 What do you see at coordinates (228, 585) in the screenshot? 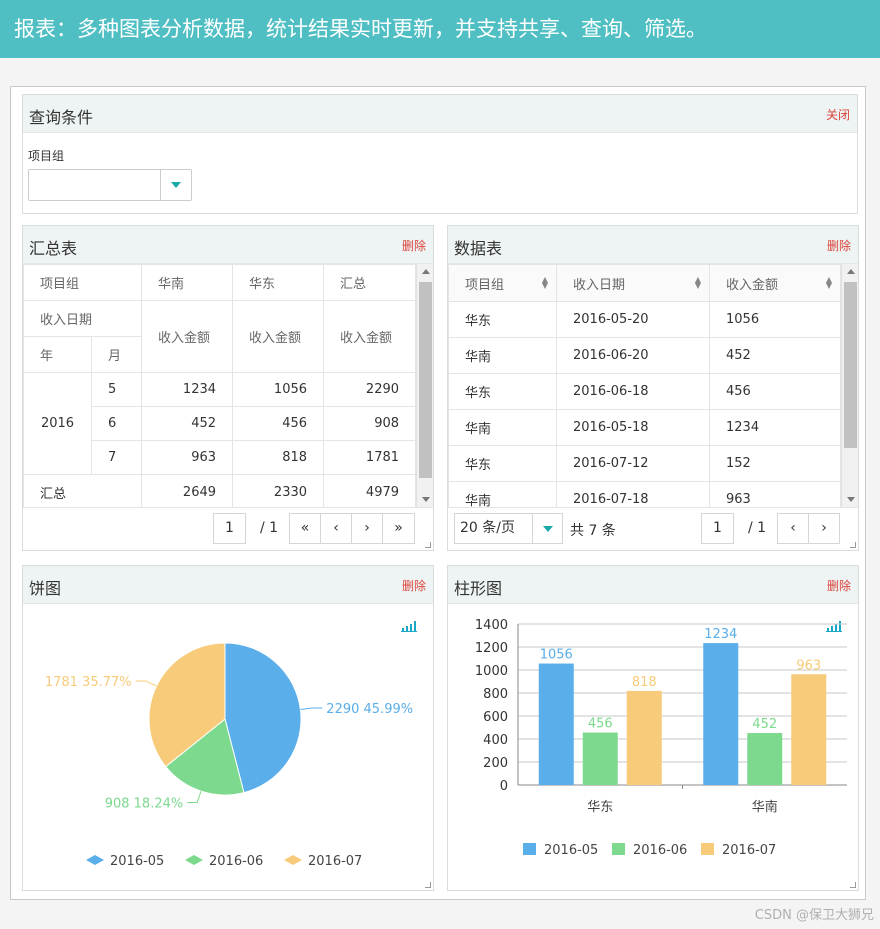
I see `pie-panel-header: 饼图 删除` at bounding box center [228, 585].